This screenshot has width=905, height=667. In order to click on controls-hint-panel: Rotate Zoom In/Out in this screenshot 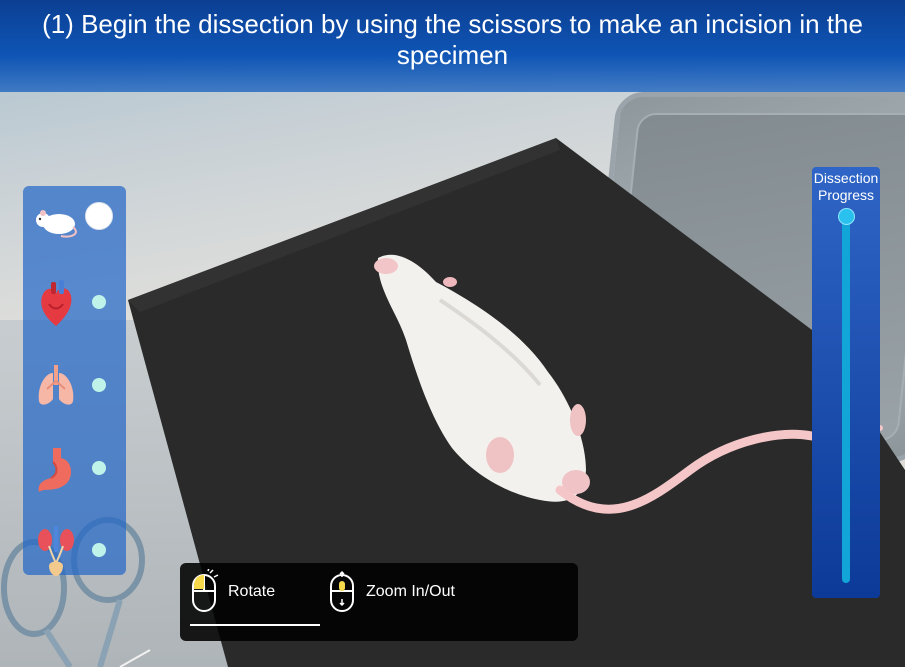, I will do `click(379, 602)`.